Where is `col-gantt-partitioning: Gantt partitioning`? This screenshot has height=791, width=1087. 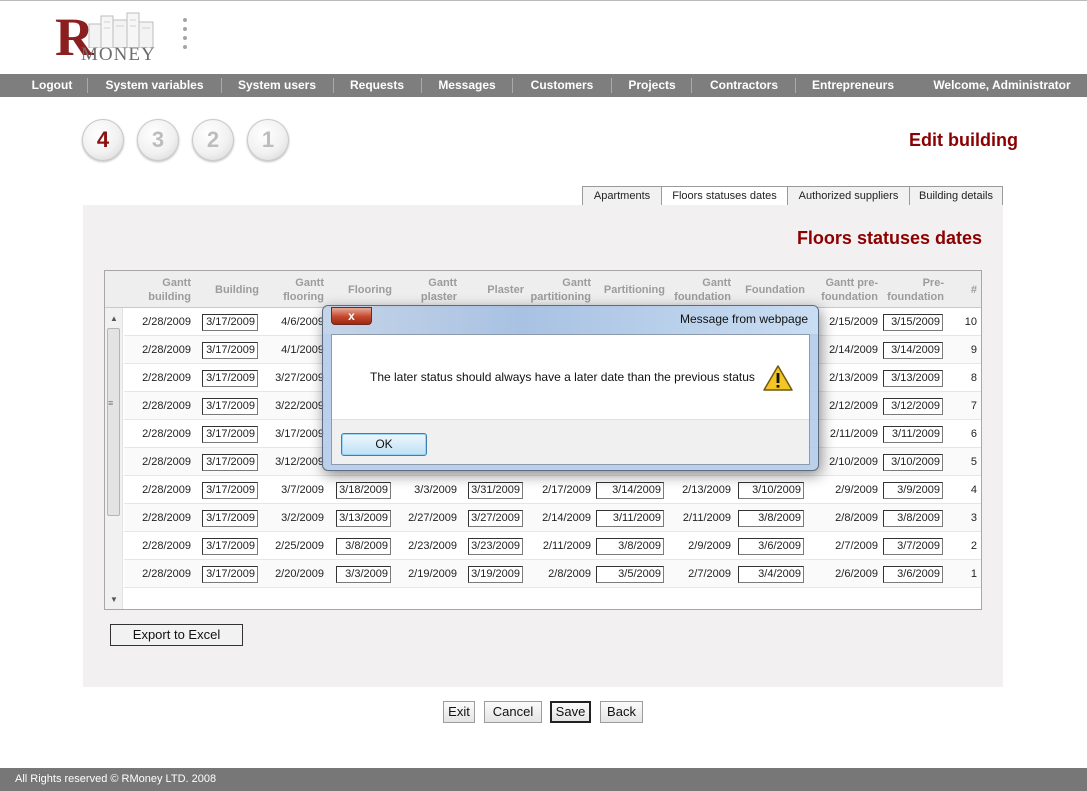
col-gantt-partitioning: Gantt partitioning is located at coordinates (557, 290).